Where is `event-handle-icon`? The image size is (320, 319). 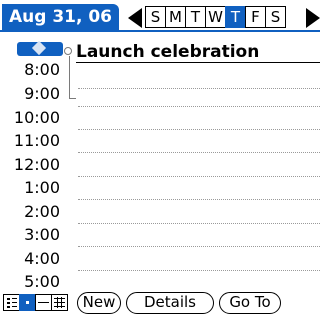 event-handle-icon is located at coordinates (68, 51).